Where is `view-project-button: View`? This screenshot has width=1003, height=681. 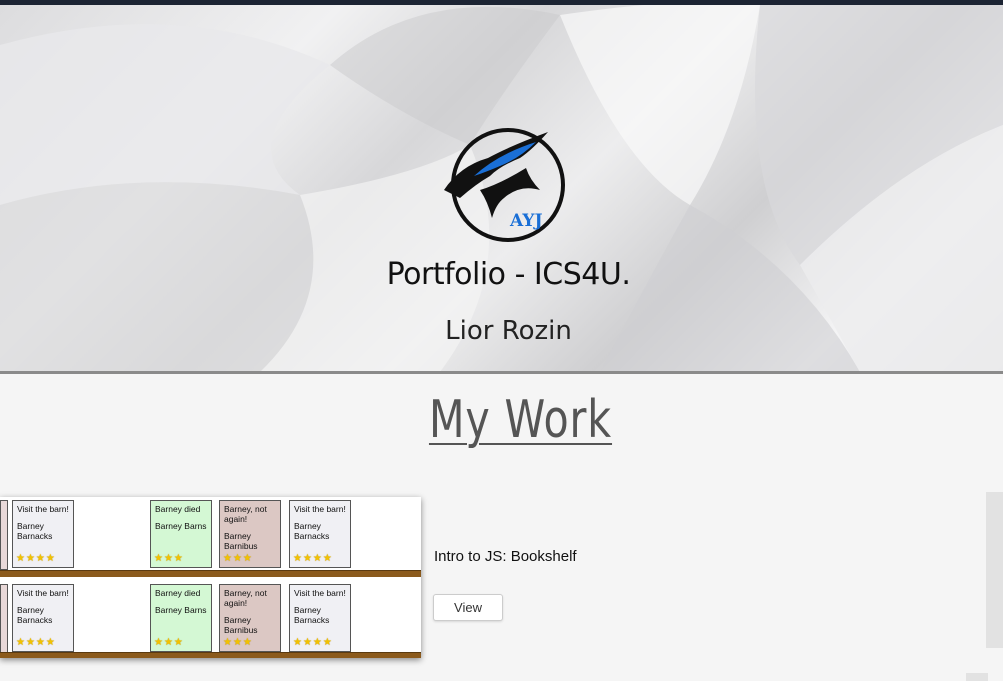
view-project-button: View is located at coordinates (468, 607).